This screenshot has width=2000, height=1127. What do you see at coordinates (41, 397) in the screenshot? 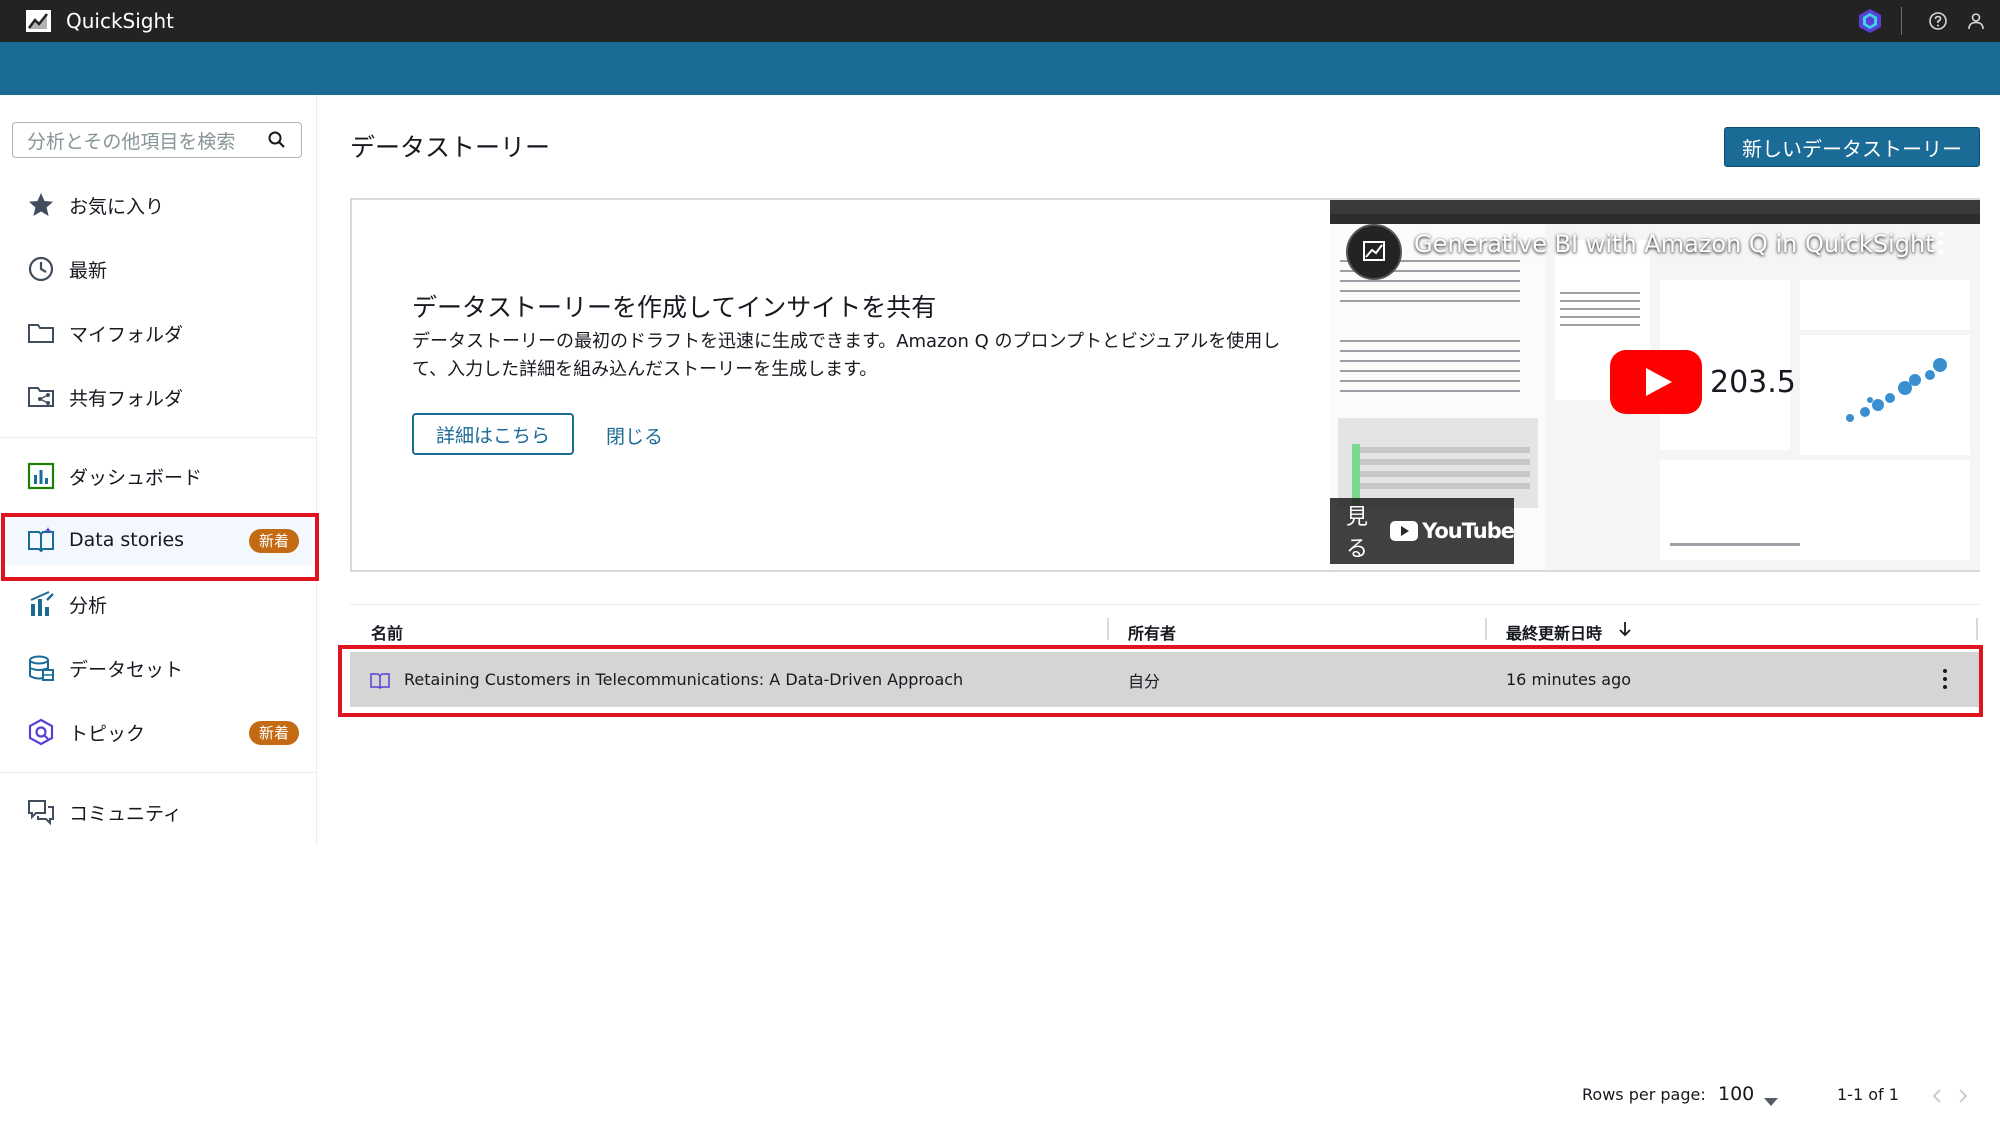
I see `shared-folder-icon` at bounding box center [41, 397].